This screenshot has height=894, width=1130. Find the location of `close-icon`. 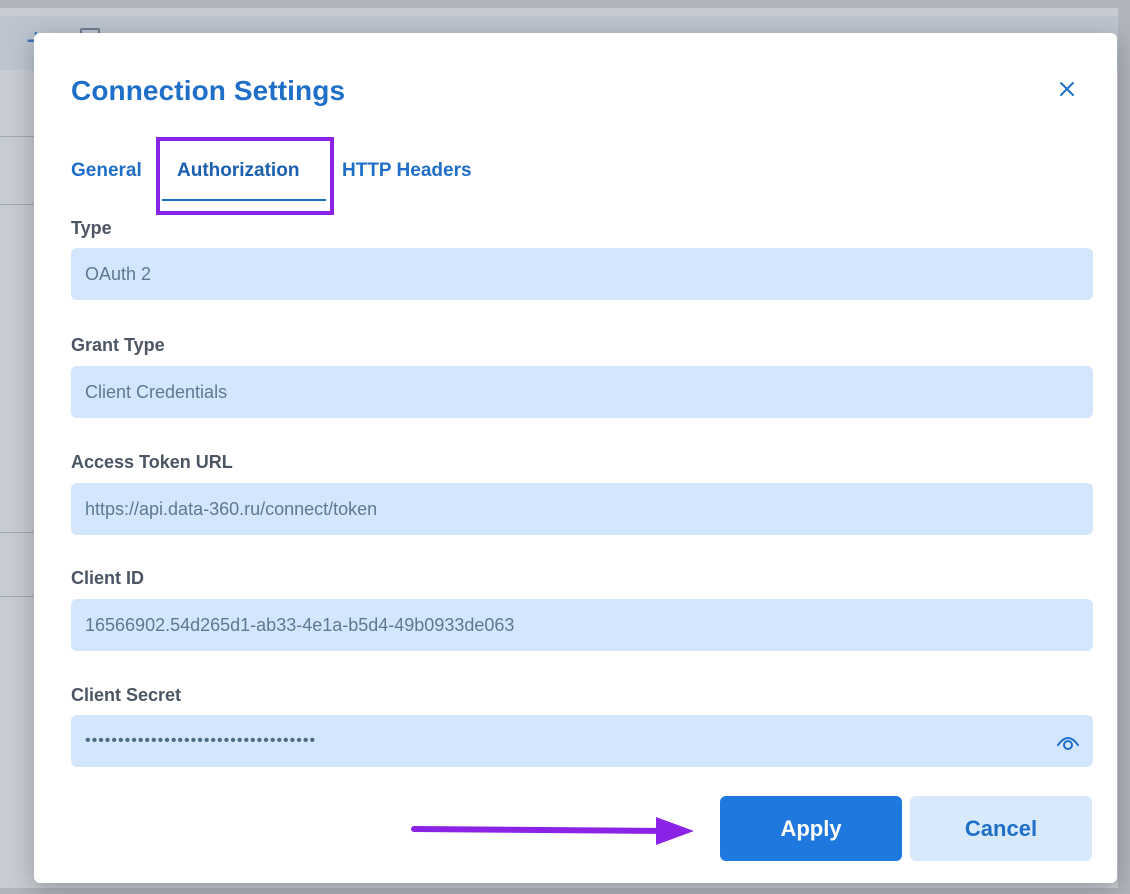

close-icon is located at coordinates (1067, 89).